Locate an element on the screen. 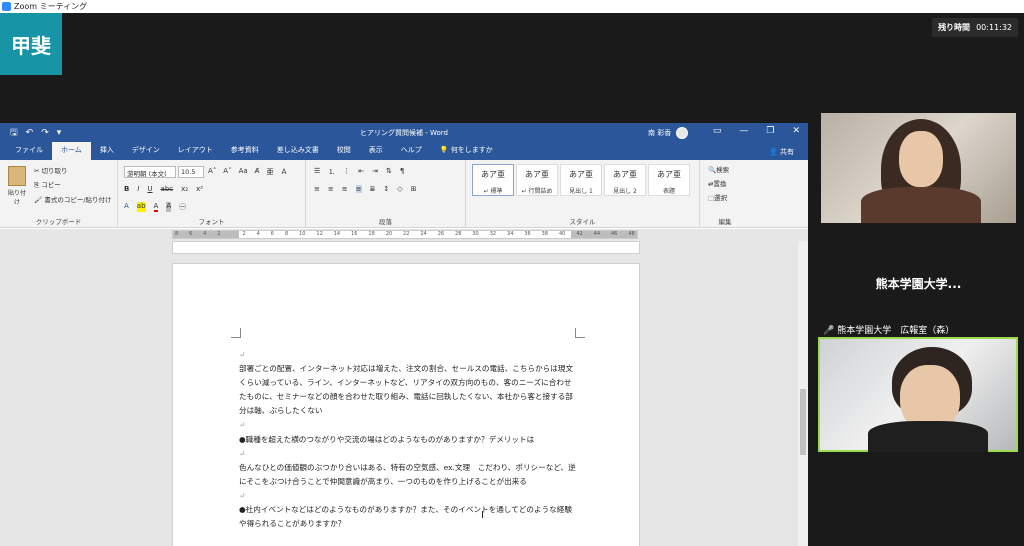  vertical-scrollbar is located at coordinates (803, 393).